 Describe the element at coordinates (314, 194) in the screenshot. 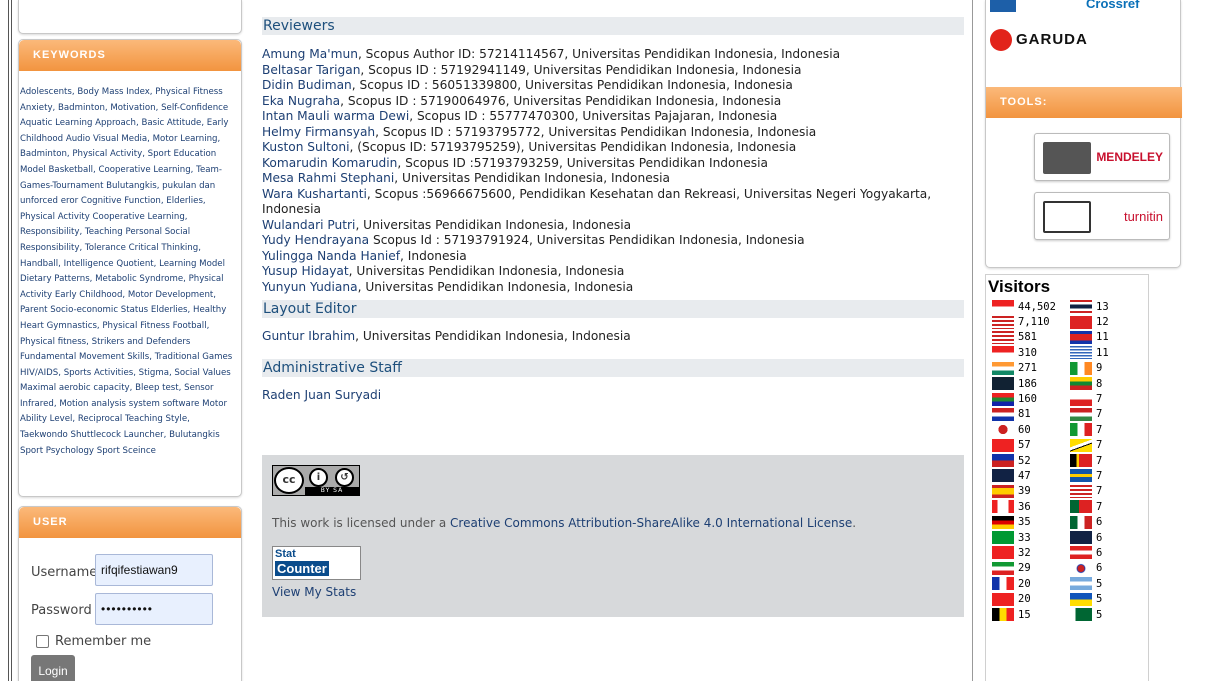

I see `reviewer-name: Wara Kushartanti` at that location.